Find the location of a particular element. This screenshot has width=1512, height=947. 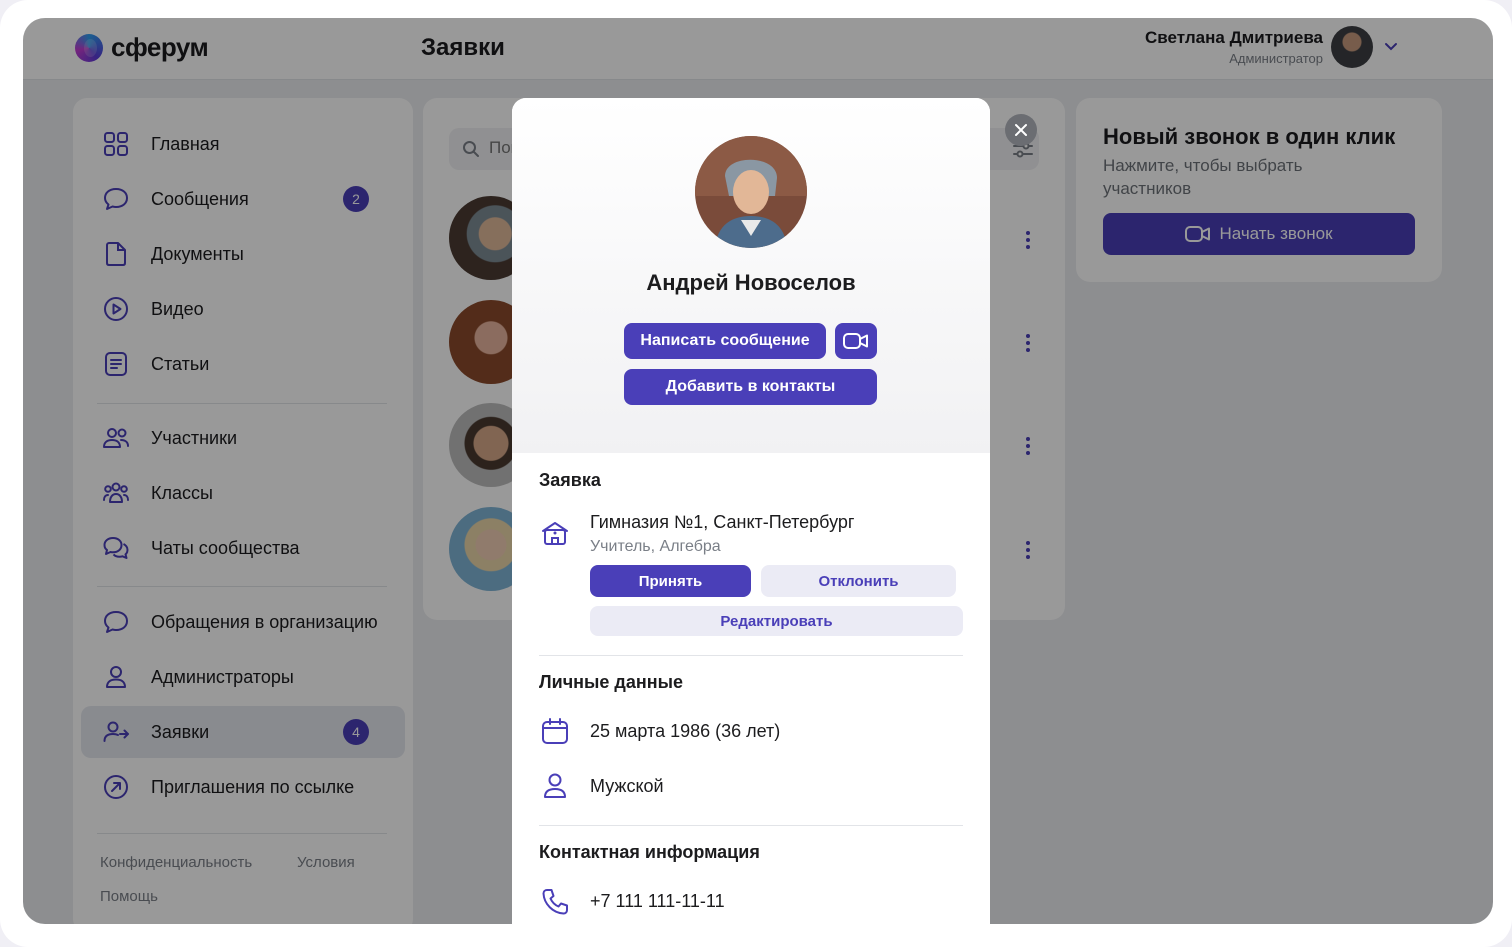

request-section-title: Заявка is located at coordinates (570, 480).